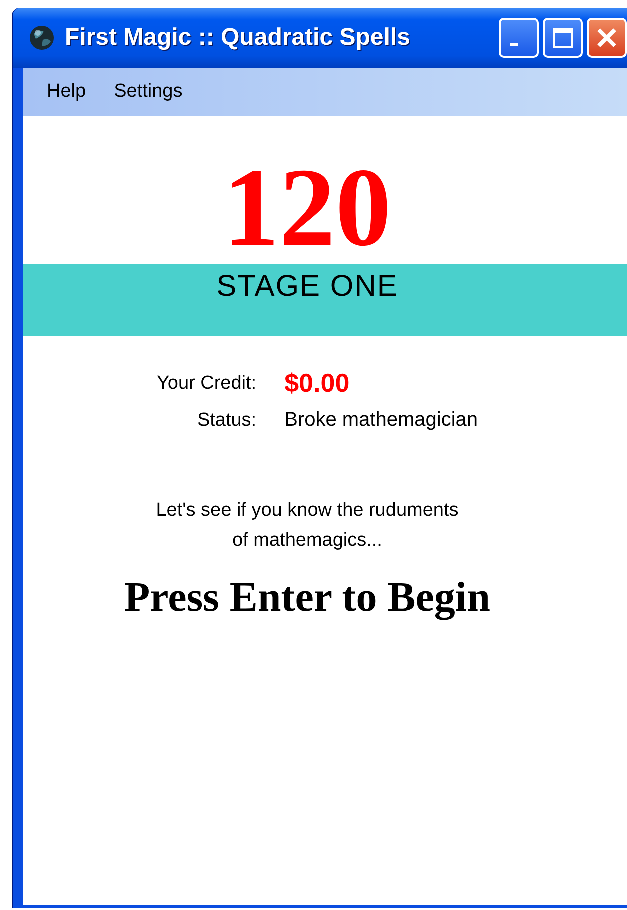 The image size is (627, 910). I want to click on minimize-icon, so click(514, 44).